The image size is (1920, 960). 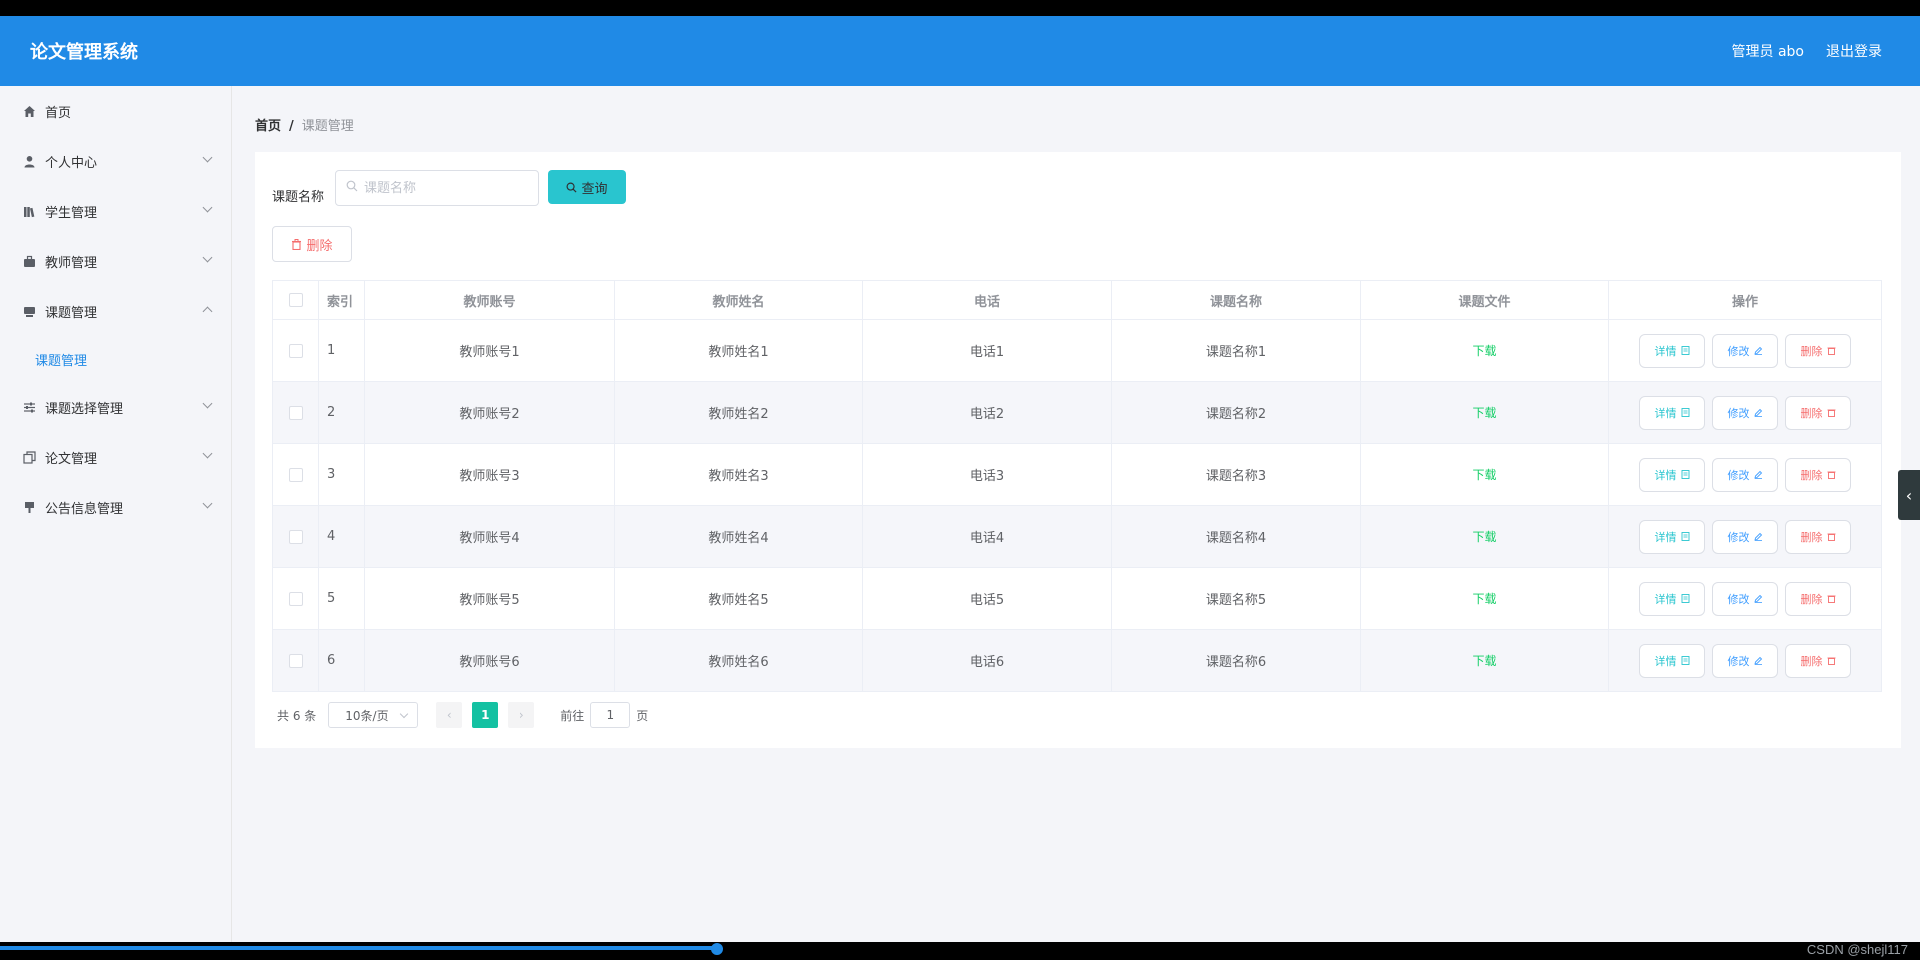 What do you see at coordinates (960, 951) in the screenshot?
I see `video-progress-bar: CSDN @shejl117` at bounding box center [960, 951].